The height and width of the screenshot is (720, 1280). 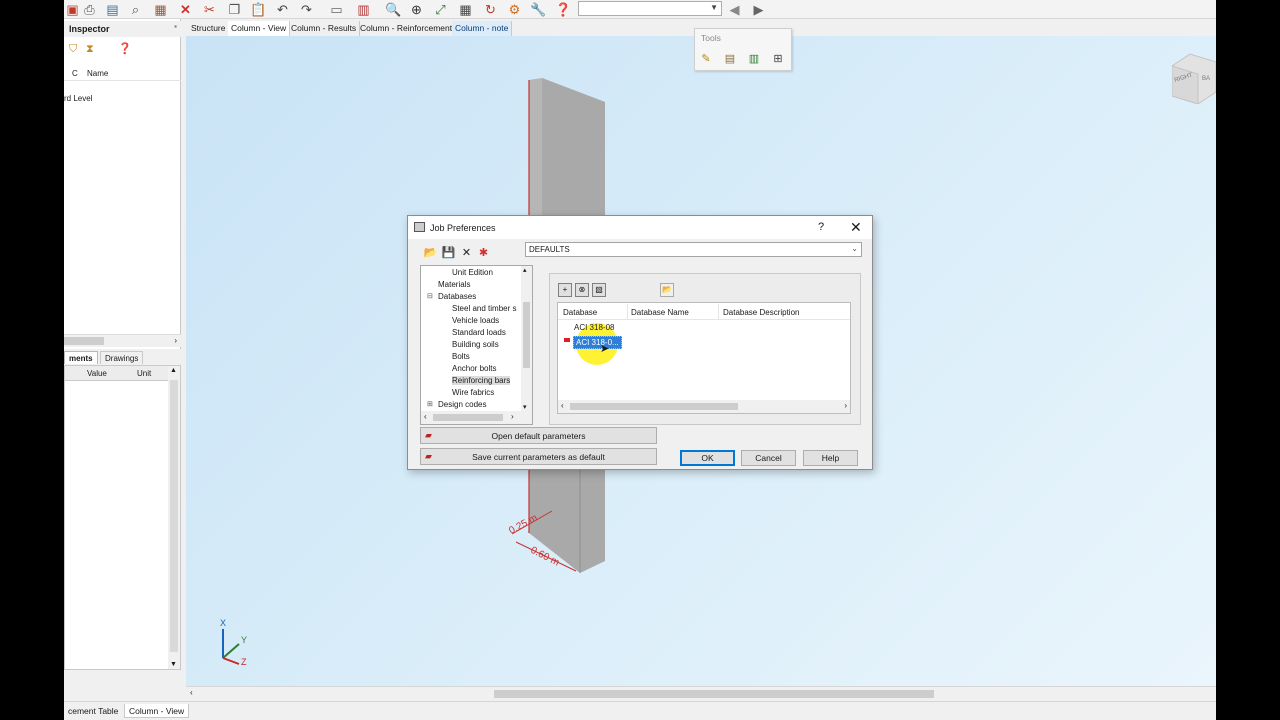 I want to click on properties-icon: ▭, so click(x=336, y=9).